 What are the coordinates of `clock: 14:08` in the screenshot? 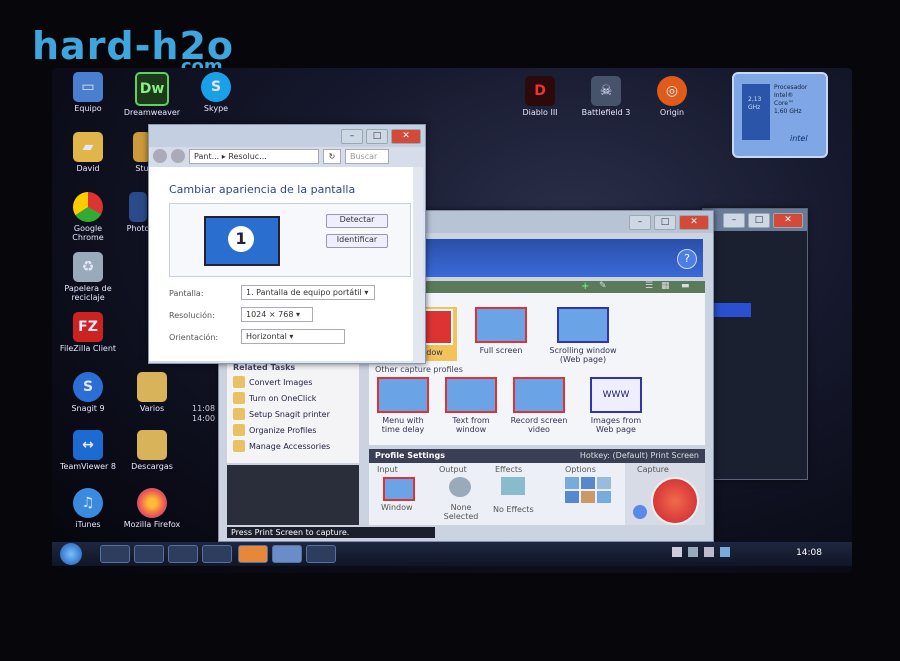 It's located at (809, 553).